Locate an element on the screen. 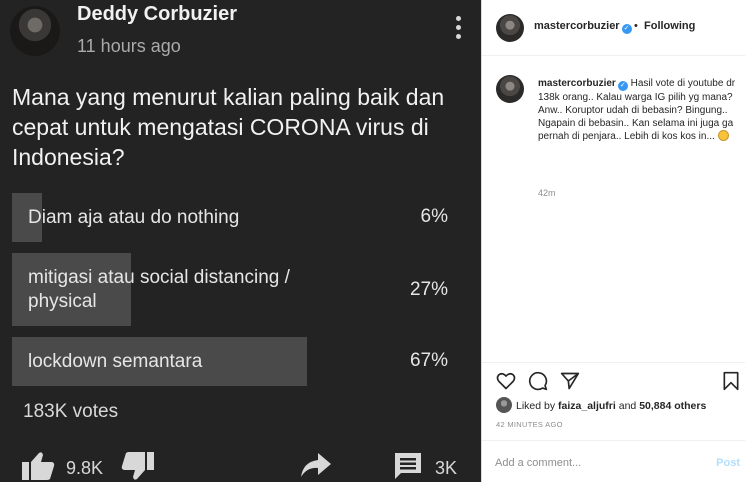 The width and height of the screenshot is (745, 482). caption-time: 42m is located at coordinates (547, 193).